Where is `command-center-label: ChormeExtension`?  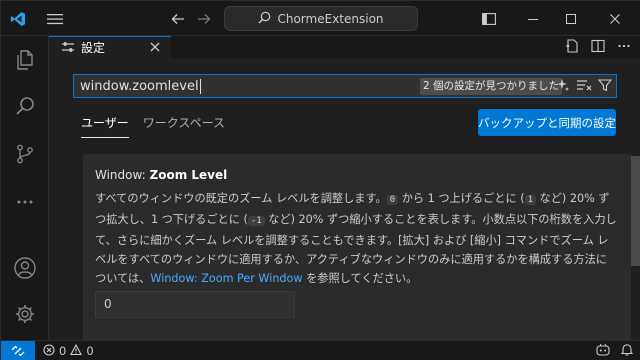
command-center-label: ChormeExtension is located at coordinates (330, 18).